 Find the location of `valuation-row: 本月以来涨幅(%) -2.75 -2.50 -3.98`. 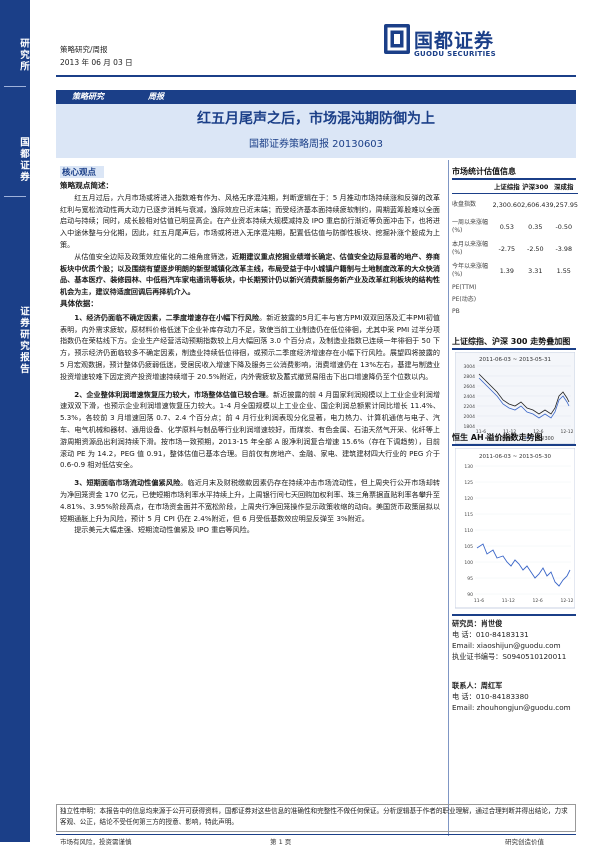

valuation-row: 本月以来涨幅(%) -2.75 -2.50 -3.98 is located at coordinates (515, 249).